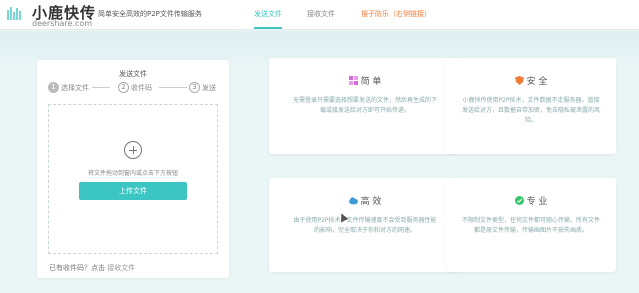 This screenshot has width=639, height=293. I want to click on step-label: 选择文件, so click(75, 88).